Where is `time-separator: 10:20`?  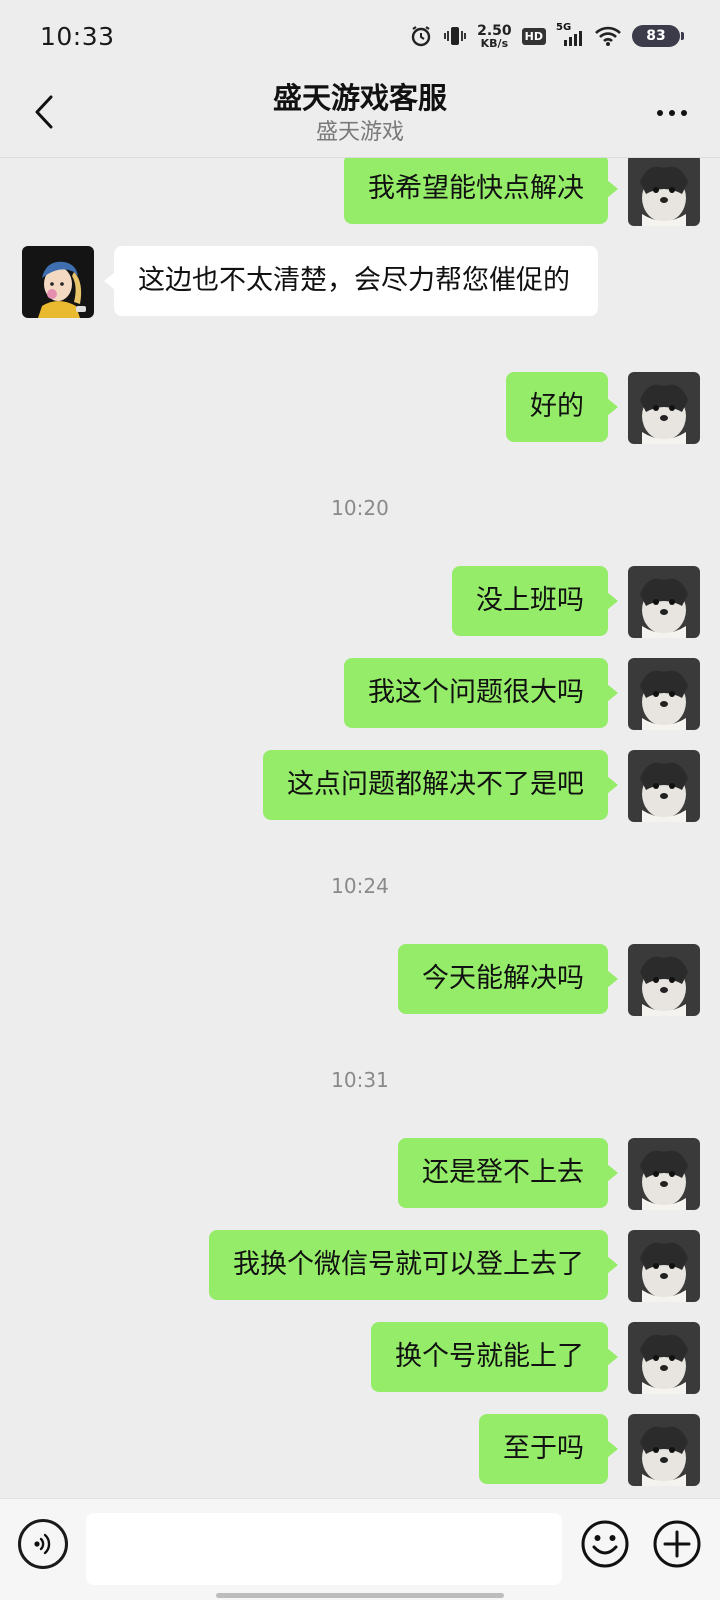 time-separator: 10:20 is located at coordinates (360, 508).